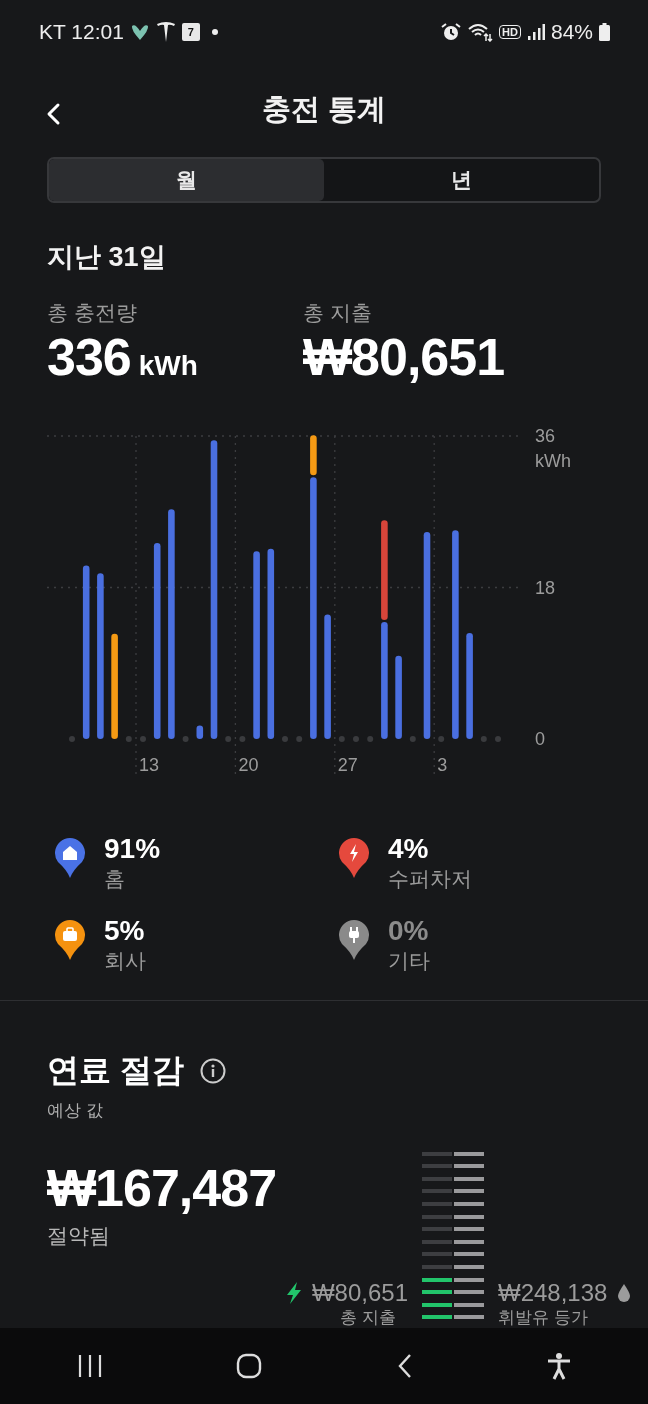  I want to click on savings-label: 절약됨, so click(79, 1236).